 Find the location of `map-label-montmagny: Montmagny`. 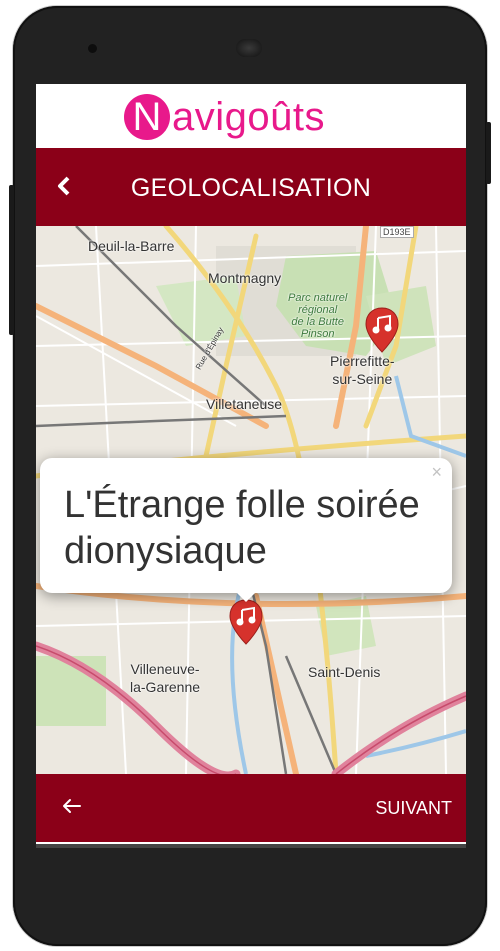

map-label-montmagny: Montmagny is located at coordinates (245, 278).